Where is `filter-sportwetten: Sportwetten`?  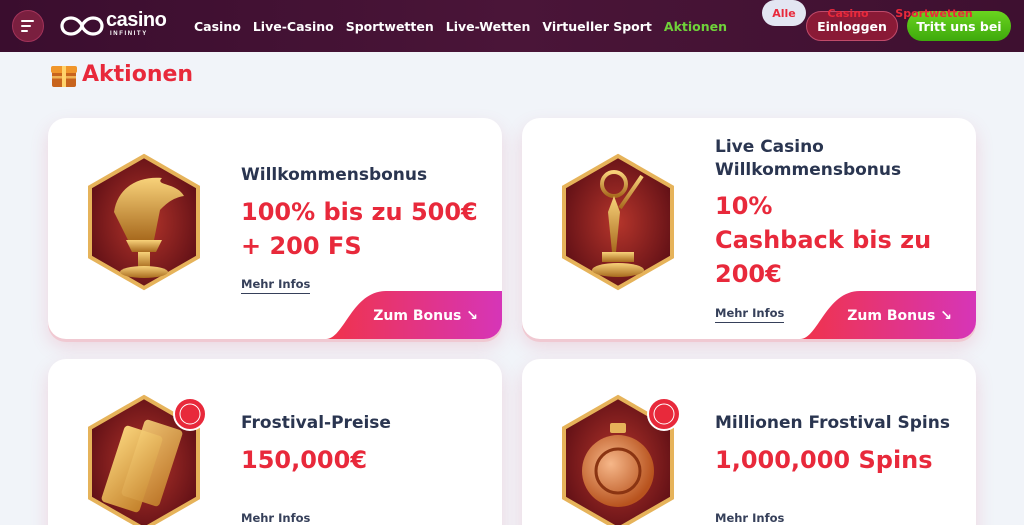
filter-sportwetten: Sportwetten is located at coordinates (934, 13).